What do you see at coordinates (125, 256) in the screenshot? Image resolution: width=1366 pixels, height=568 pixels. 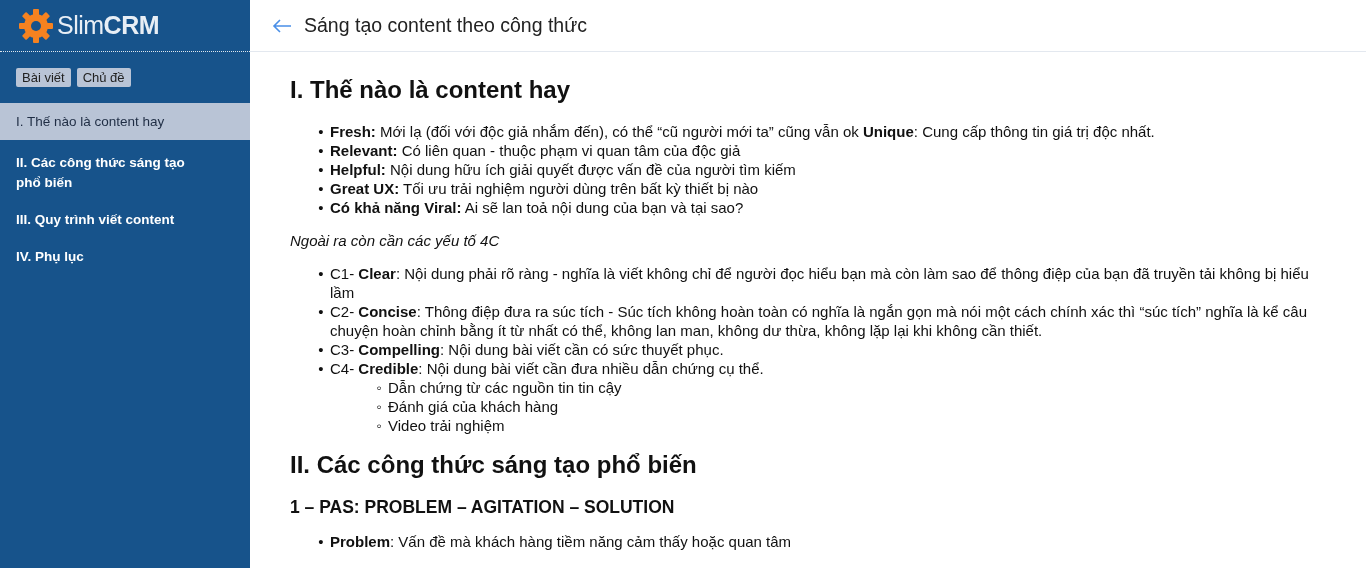 I see `sidebar-item: IV. Phụ lục` at bounding box center [125, 256].